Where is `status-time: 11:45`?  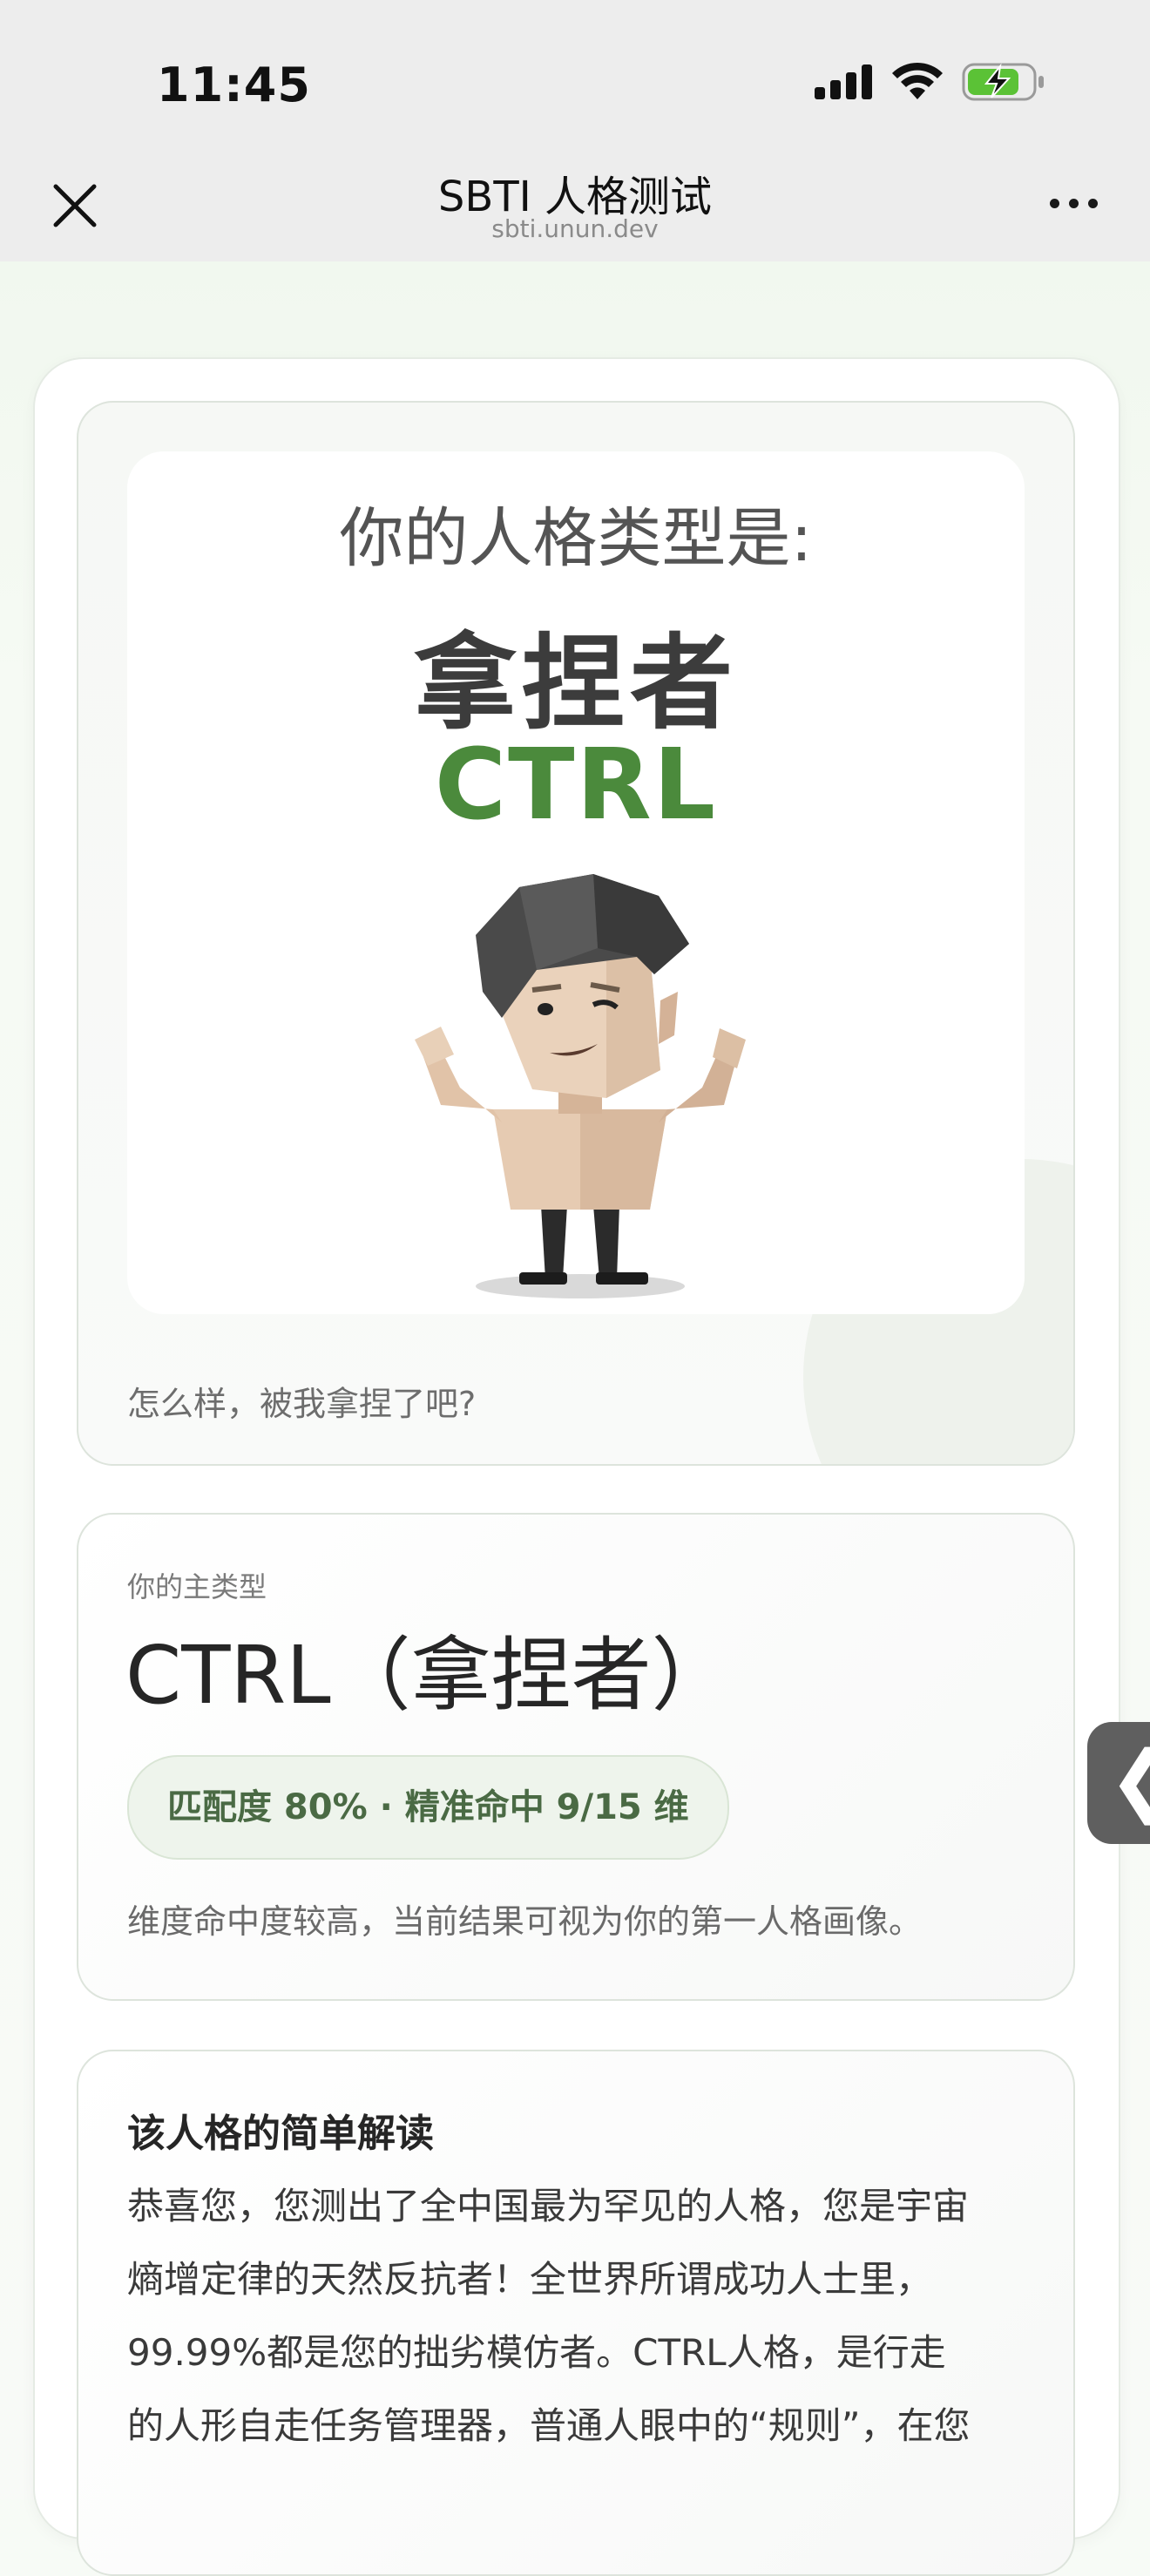
status-time: 11:45 is located at coordinates (234, 85).